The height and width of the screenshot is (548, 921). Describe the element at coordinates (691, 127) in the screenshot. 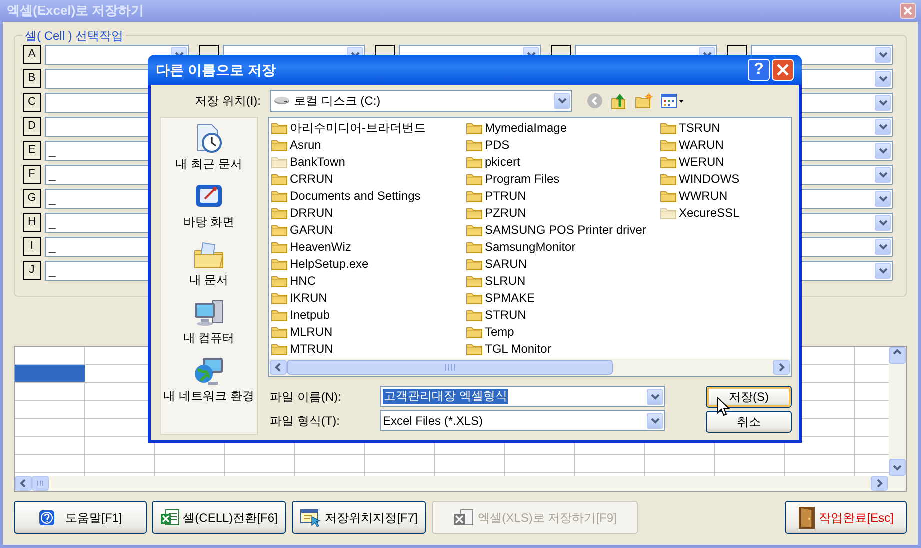

I see `folder-item: TSRUN` at that location.